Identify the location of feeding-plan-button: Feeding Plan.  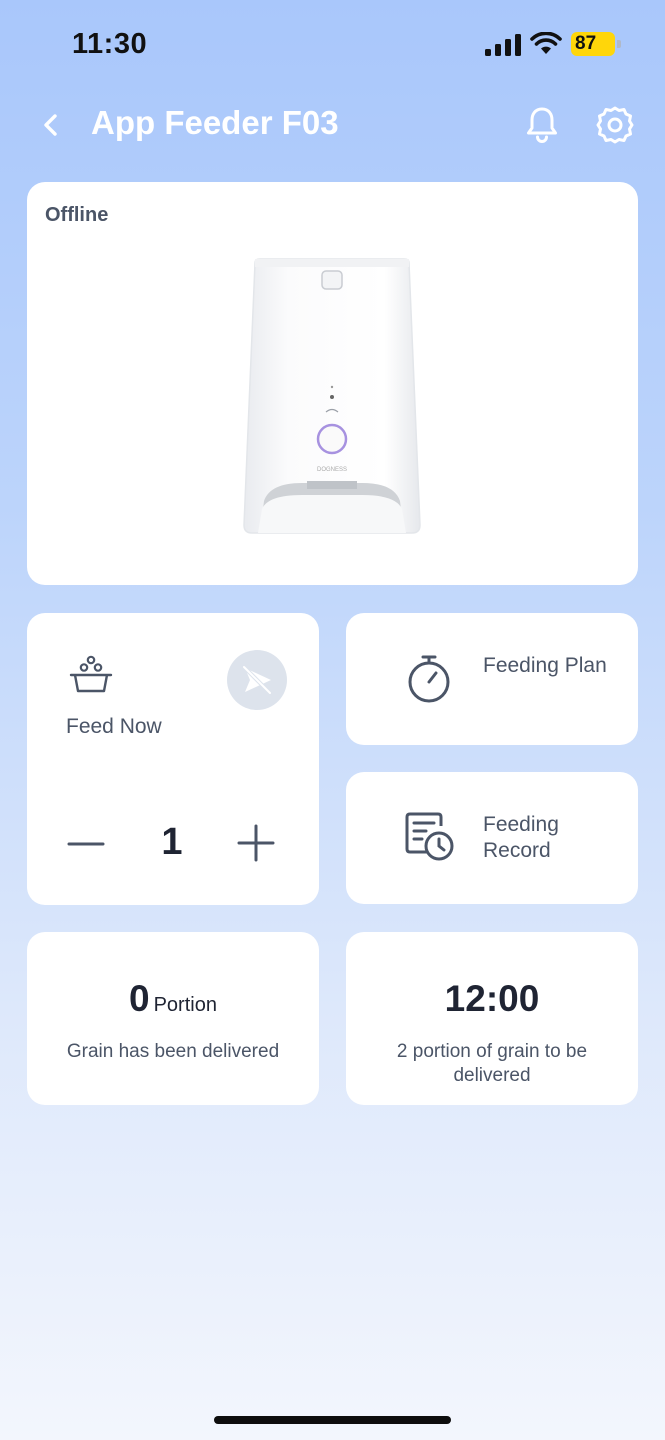
(492, 679).